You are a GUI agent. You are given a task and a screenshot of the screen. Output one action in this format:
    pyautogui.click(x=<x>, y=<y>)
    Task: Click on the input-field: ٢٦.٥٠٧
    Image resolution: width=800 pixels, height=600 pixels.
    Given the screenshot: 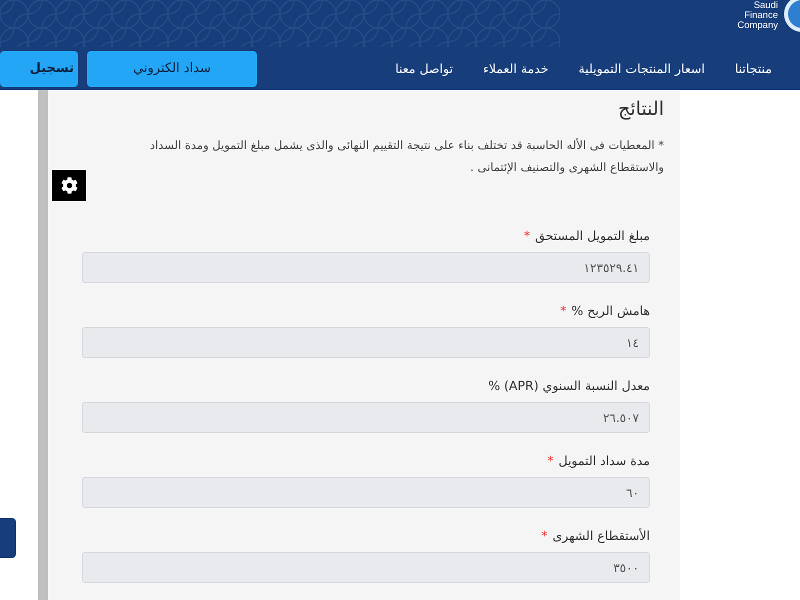 What is the action you would take?
    pyautogui.click(x=366, y=417)
    